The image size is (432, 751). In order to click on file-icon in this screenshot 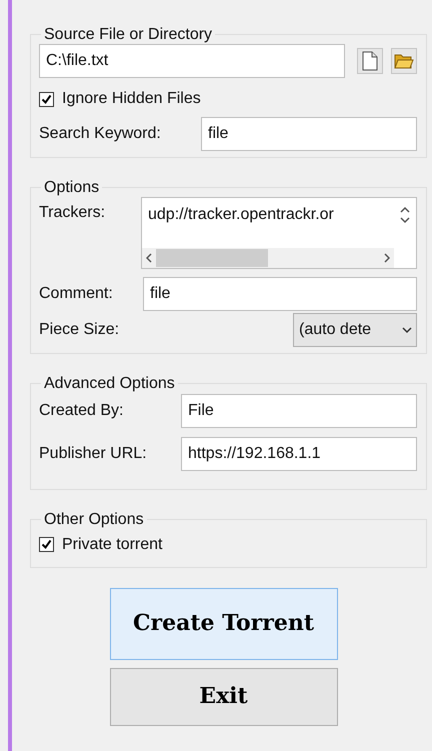, I will do `click(370, 61)`.